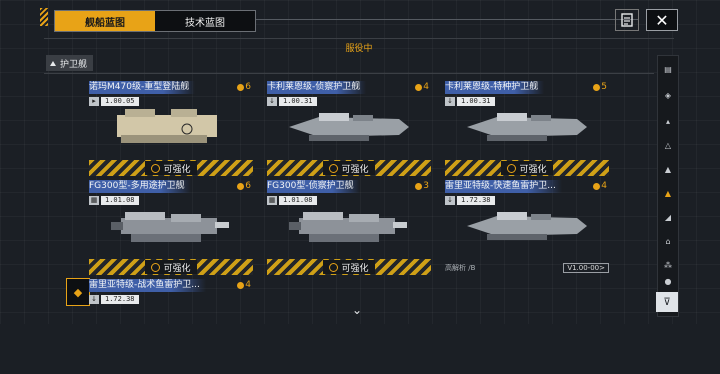 Image resolution: width=720 pixels, height=374 pixels. Describe the element at coordinates (586, 268) in the screenshot. I see `version-tag: V1.00-00>` at that location.